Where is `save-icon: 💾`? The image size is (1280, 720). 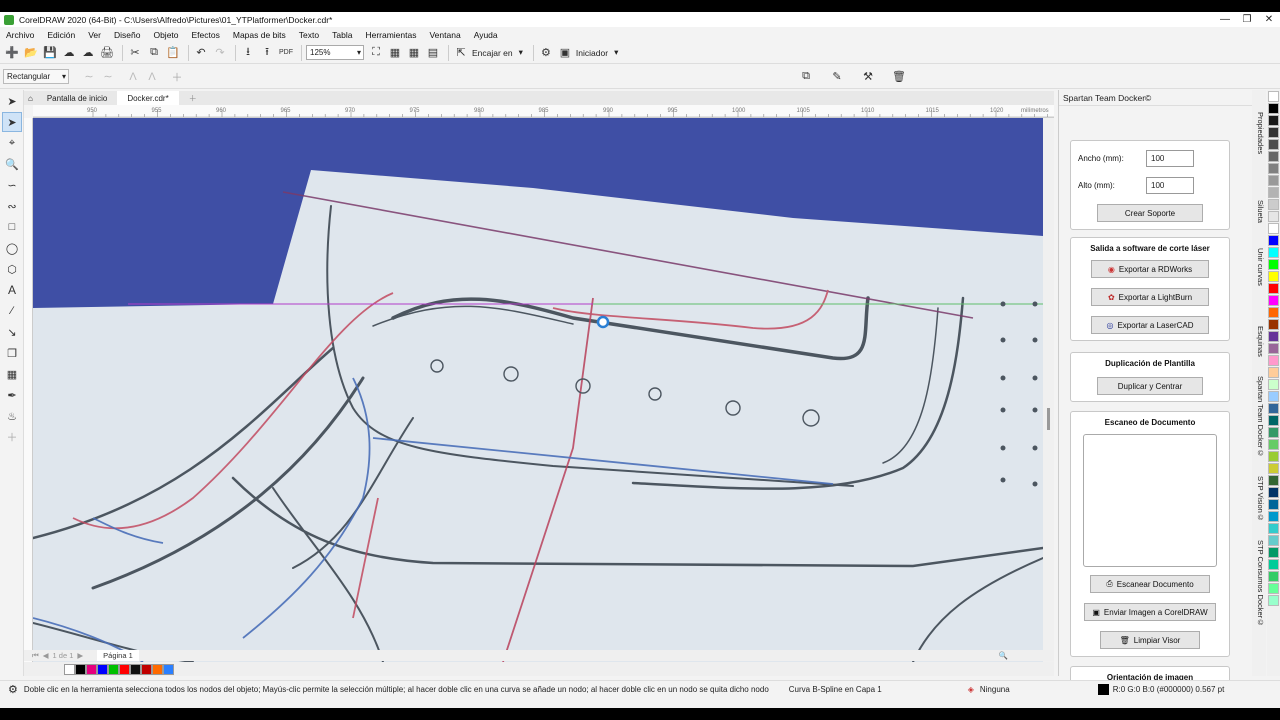
save-icon: 💾 is located at coordinates (50, 53).